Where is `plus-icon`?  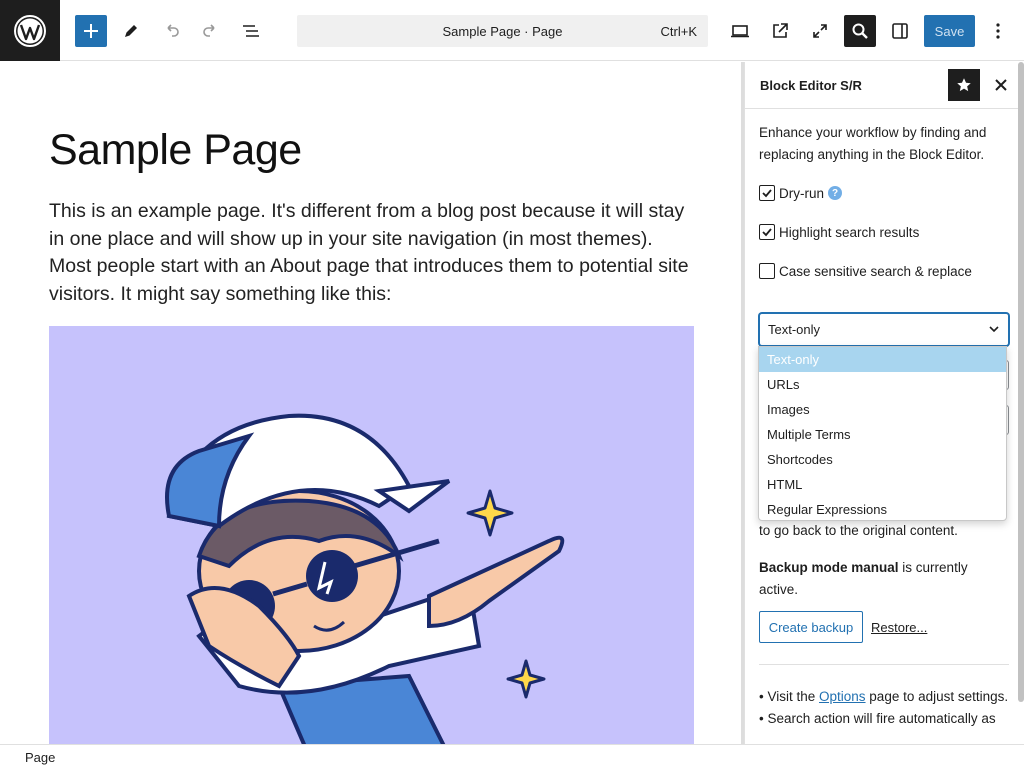
plus-icon is located at coordinates (91, 31).